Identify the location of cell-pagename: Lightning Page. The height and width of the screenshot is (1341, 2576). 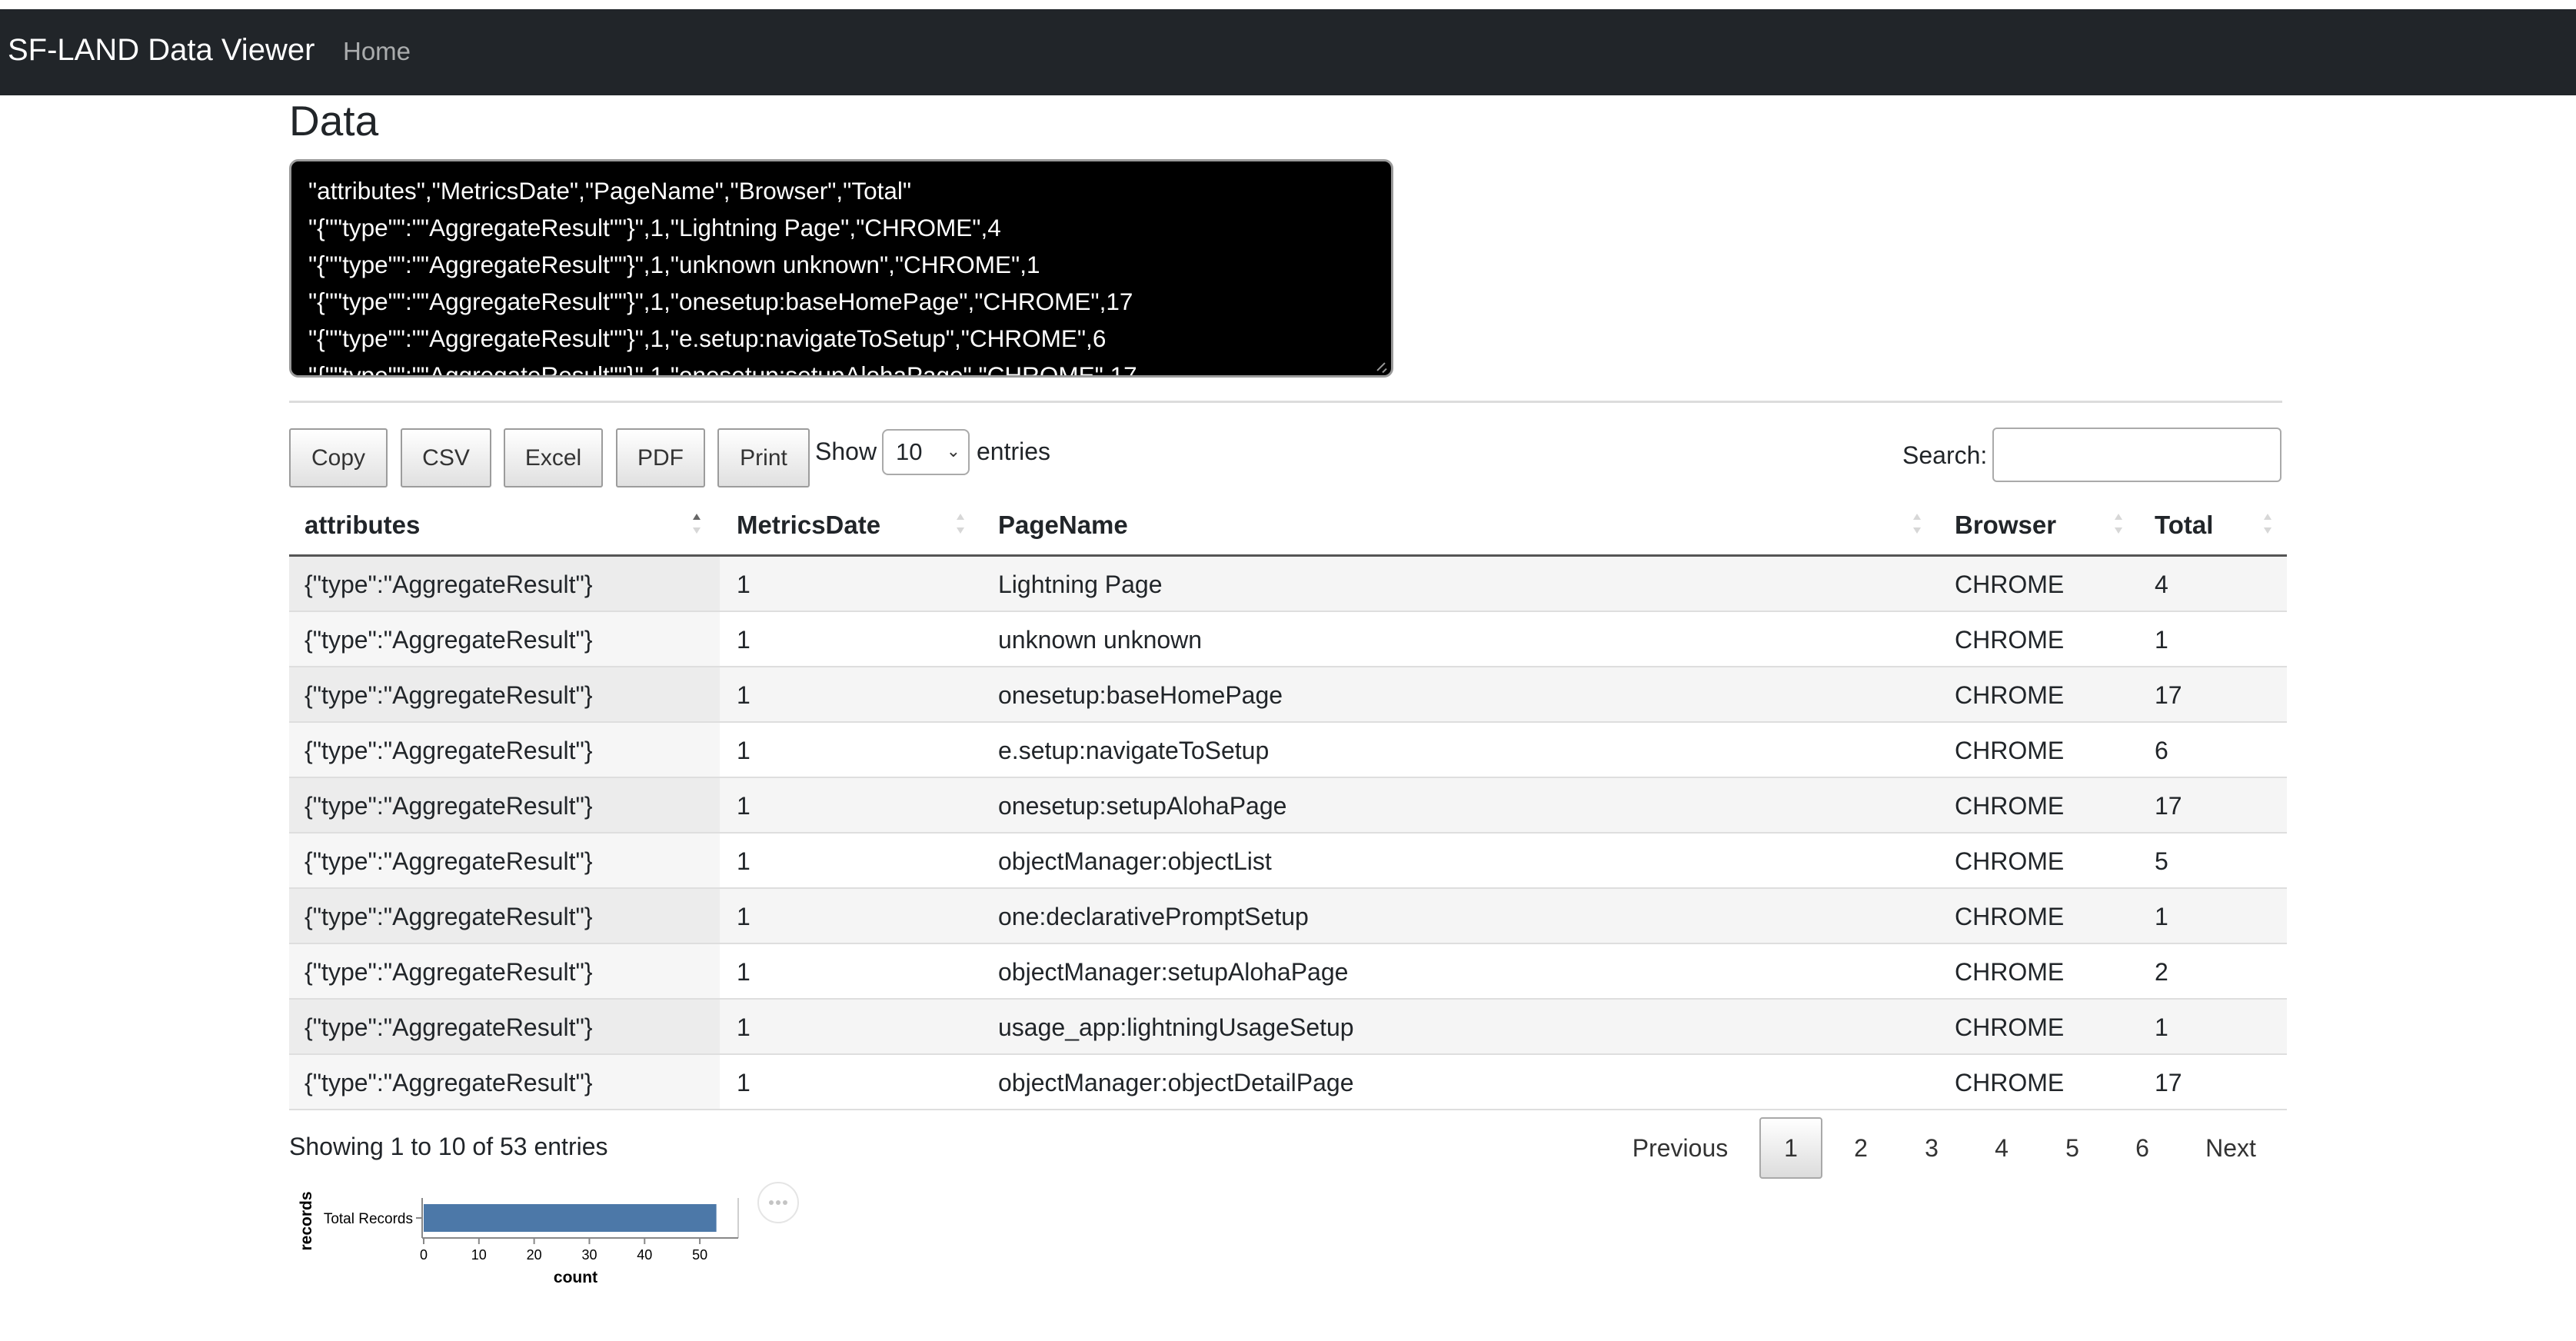
(1080, 584).